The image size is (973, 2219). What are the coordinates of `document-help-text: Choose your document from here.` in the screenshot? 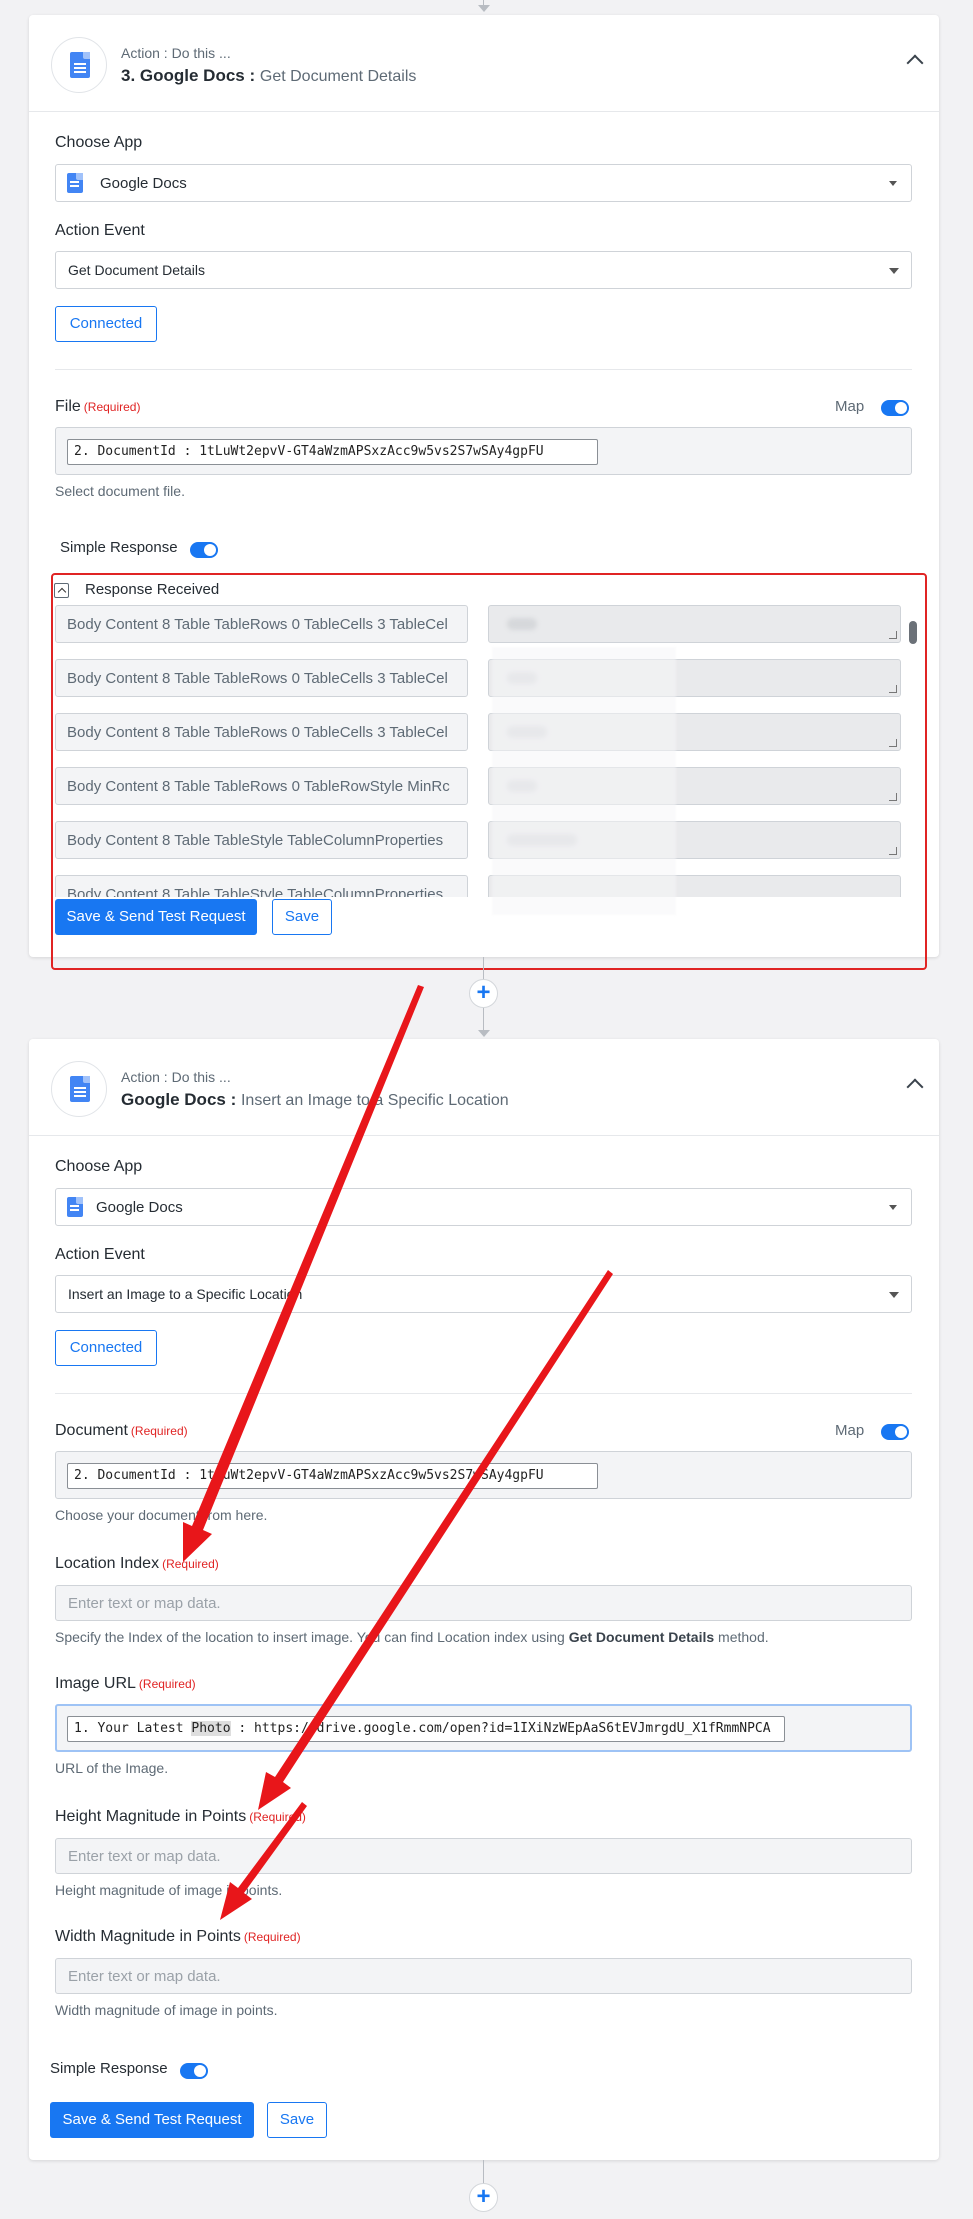 It's located at (161, 1515).